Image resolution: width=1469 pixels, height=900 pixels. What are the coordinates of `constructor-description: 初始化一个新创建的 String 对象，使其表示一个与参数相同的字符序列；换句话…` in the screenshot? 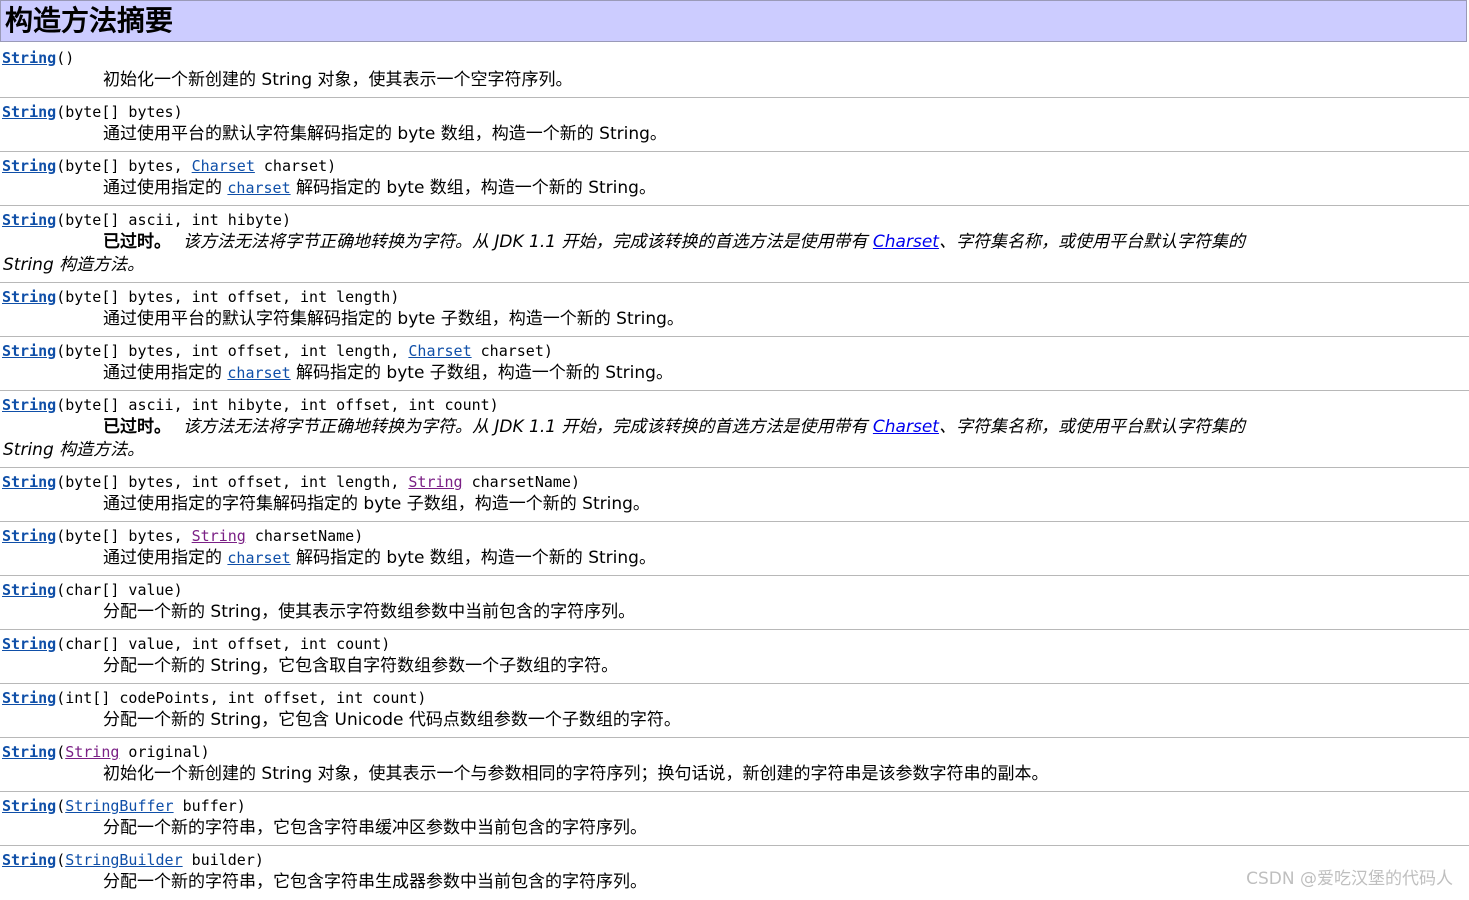 It's located at (576, 774).